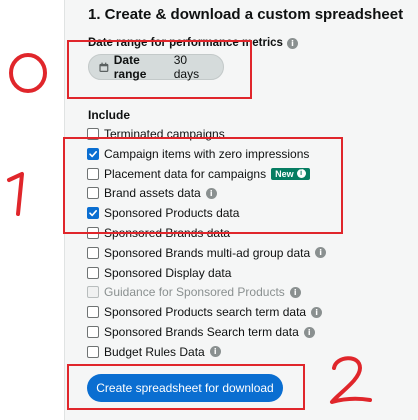 The image size is (418, 420). Describe the element at coordinates (185, 388) in the screenshot. I see `create-spreadsheet-button: Create spreadsheet for download` at that location.